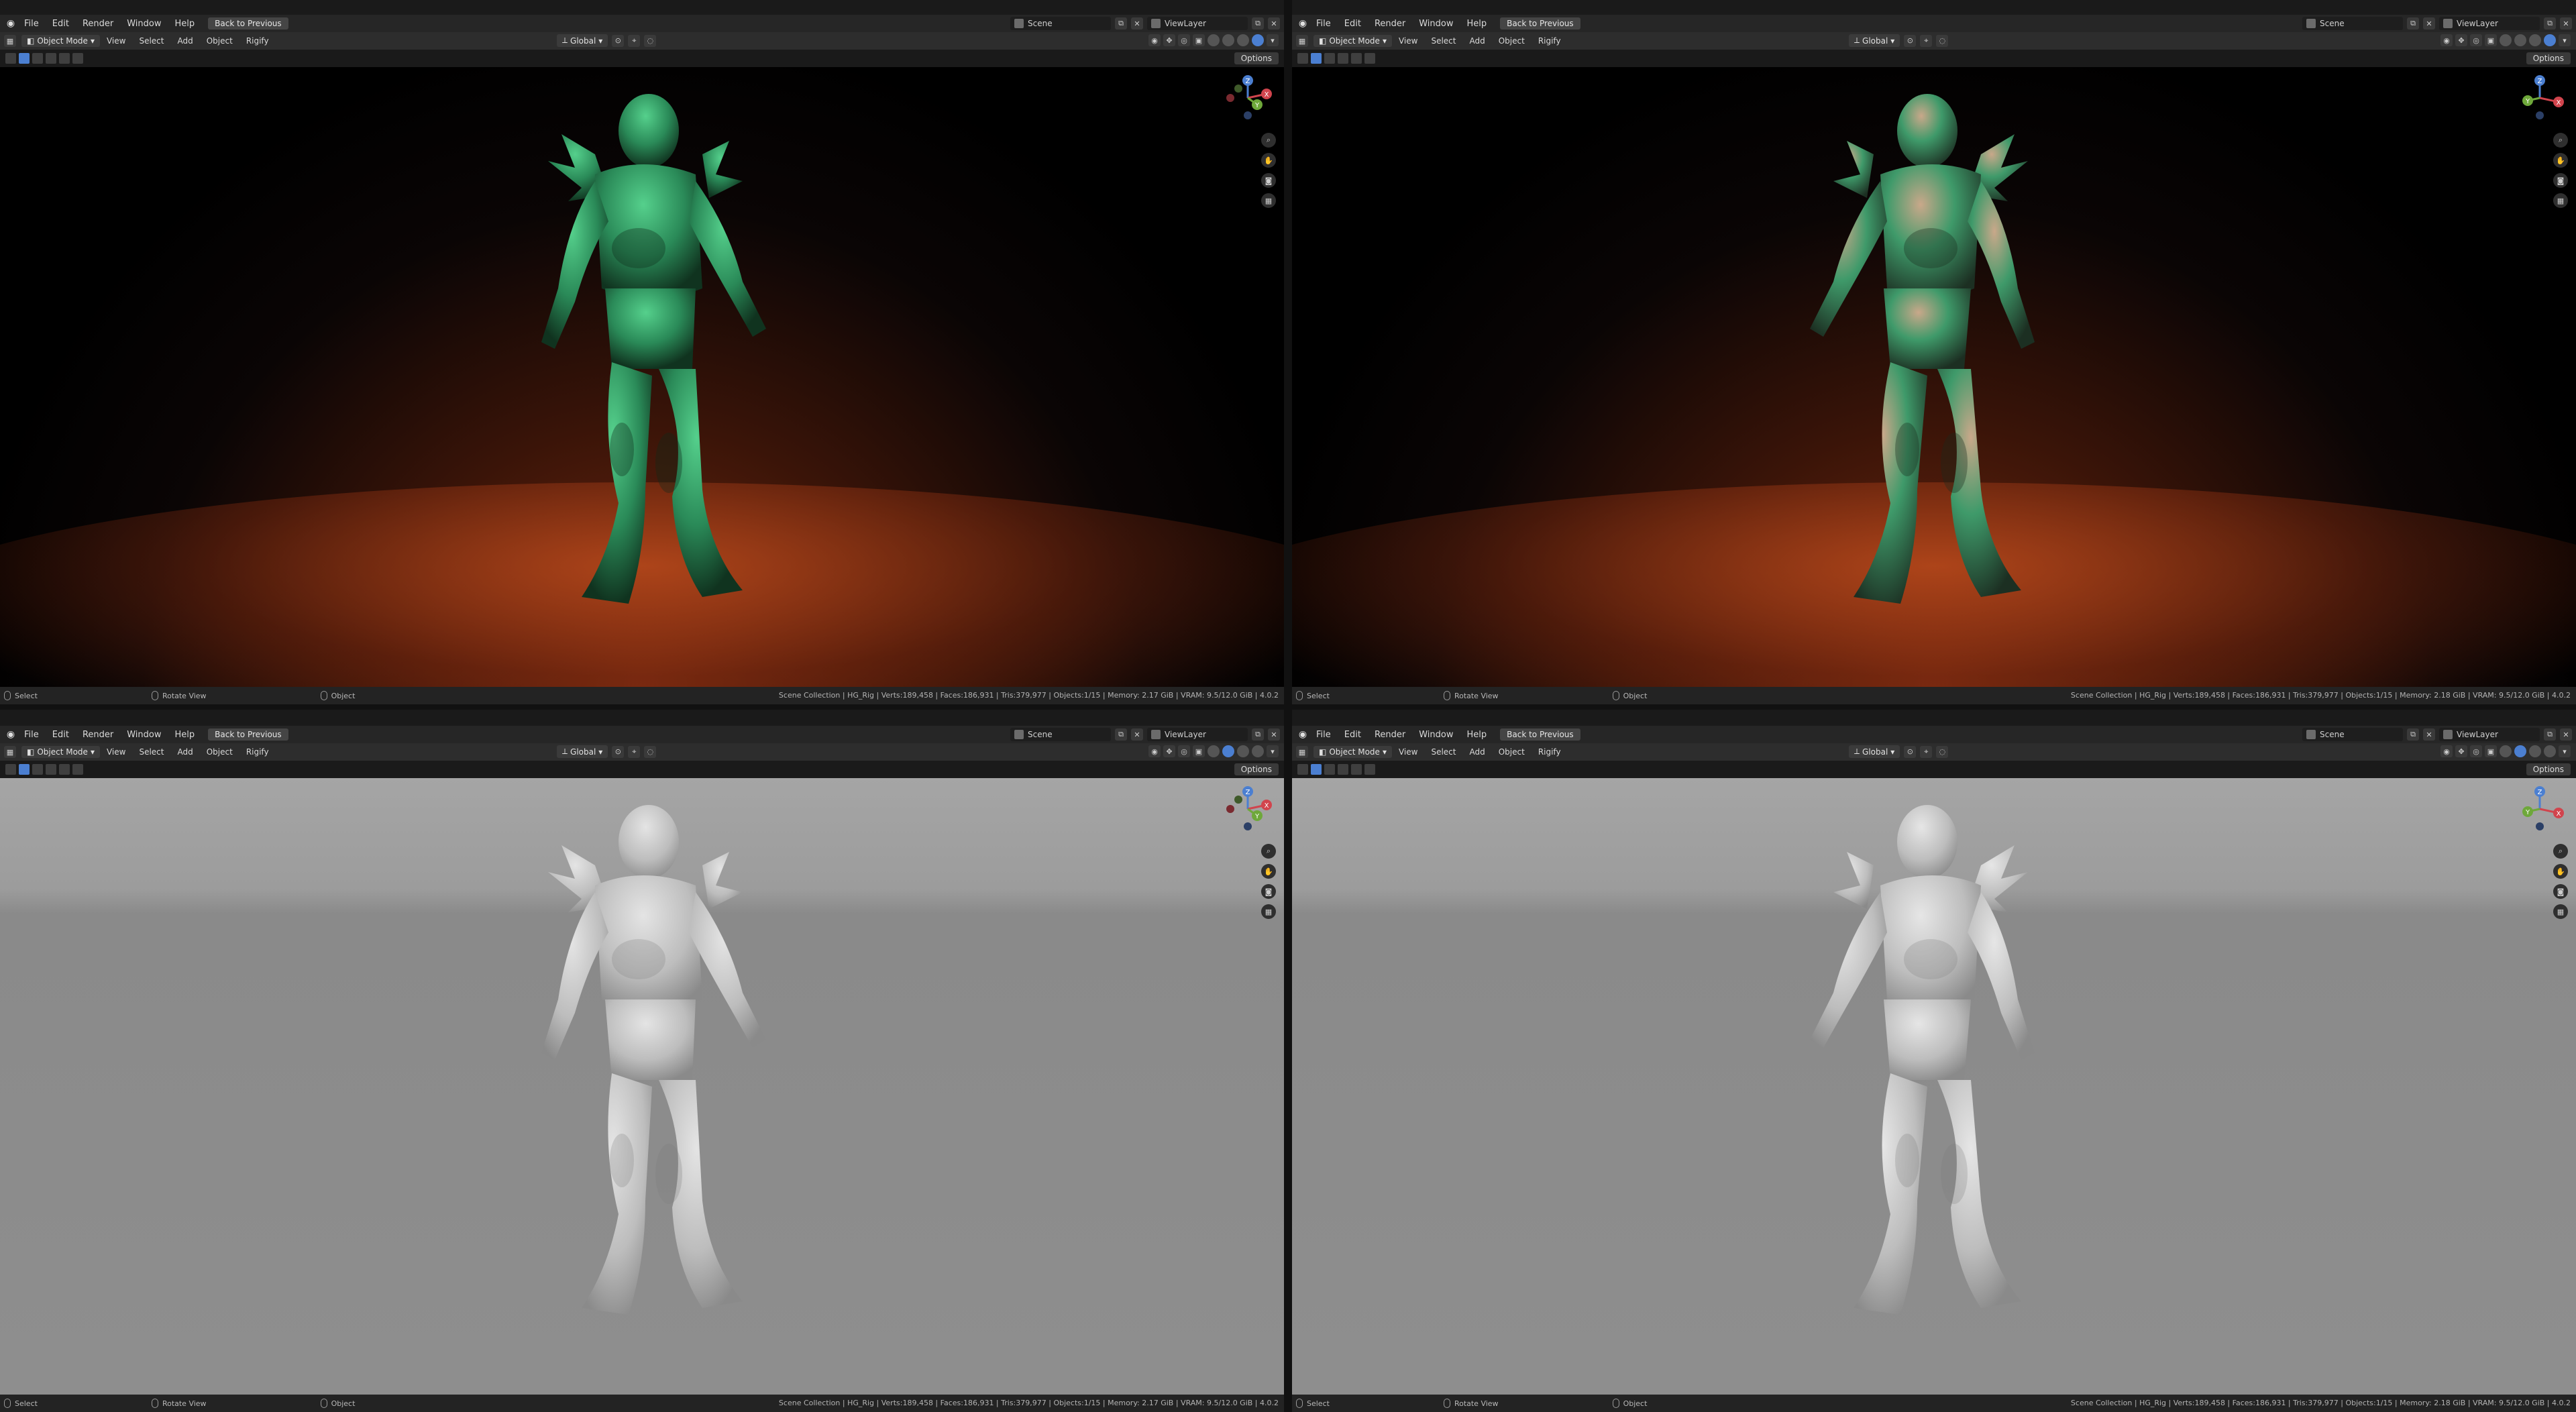  What do you see at coordinates (1436, 735) in the screenshot?
I see `menu-window: Window` at bounding box center [1436, 735].